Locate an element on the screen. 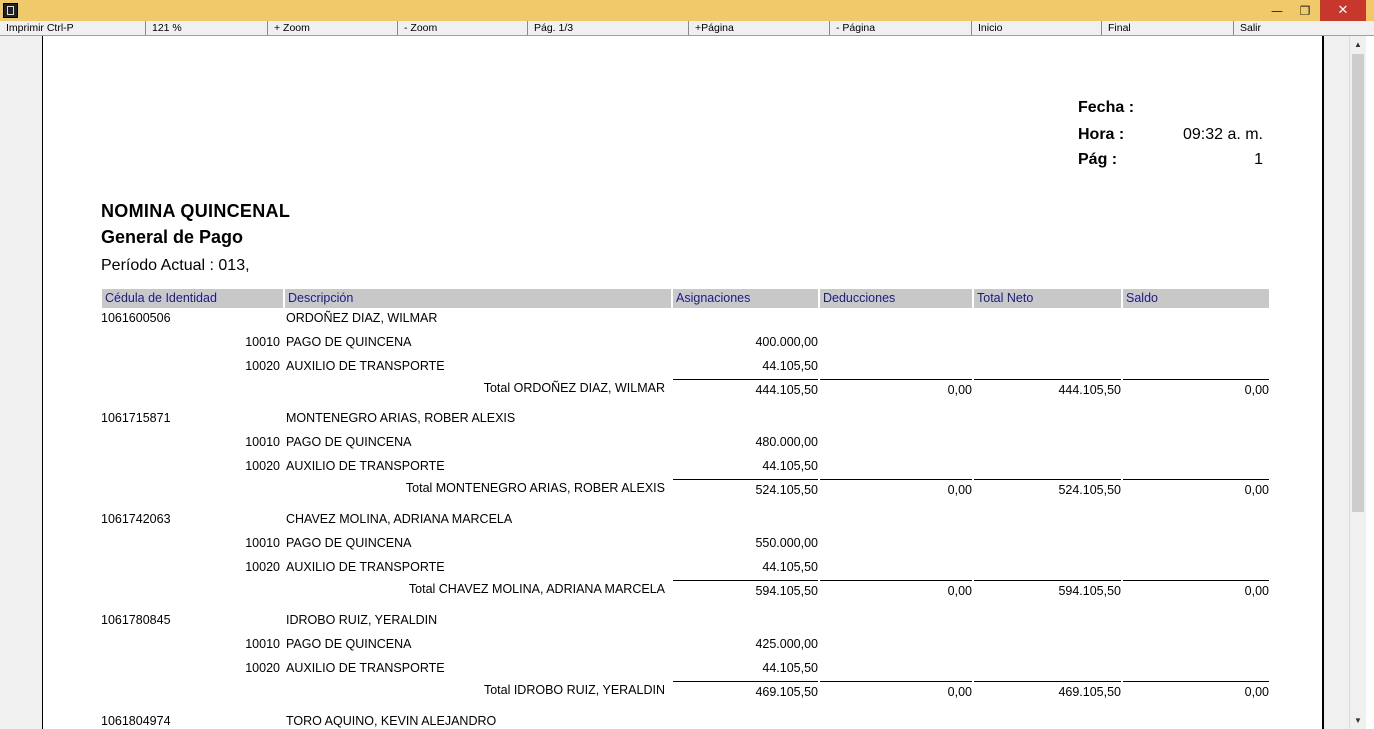 The image size is (1374, 729). concept-amount: 550.000,00 is located at coordinates (786, 543).